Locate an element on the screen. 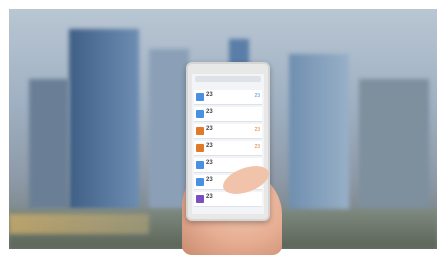  building-right is located at coordinates (319, 134).